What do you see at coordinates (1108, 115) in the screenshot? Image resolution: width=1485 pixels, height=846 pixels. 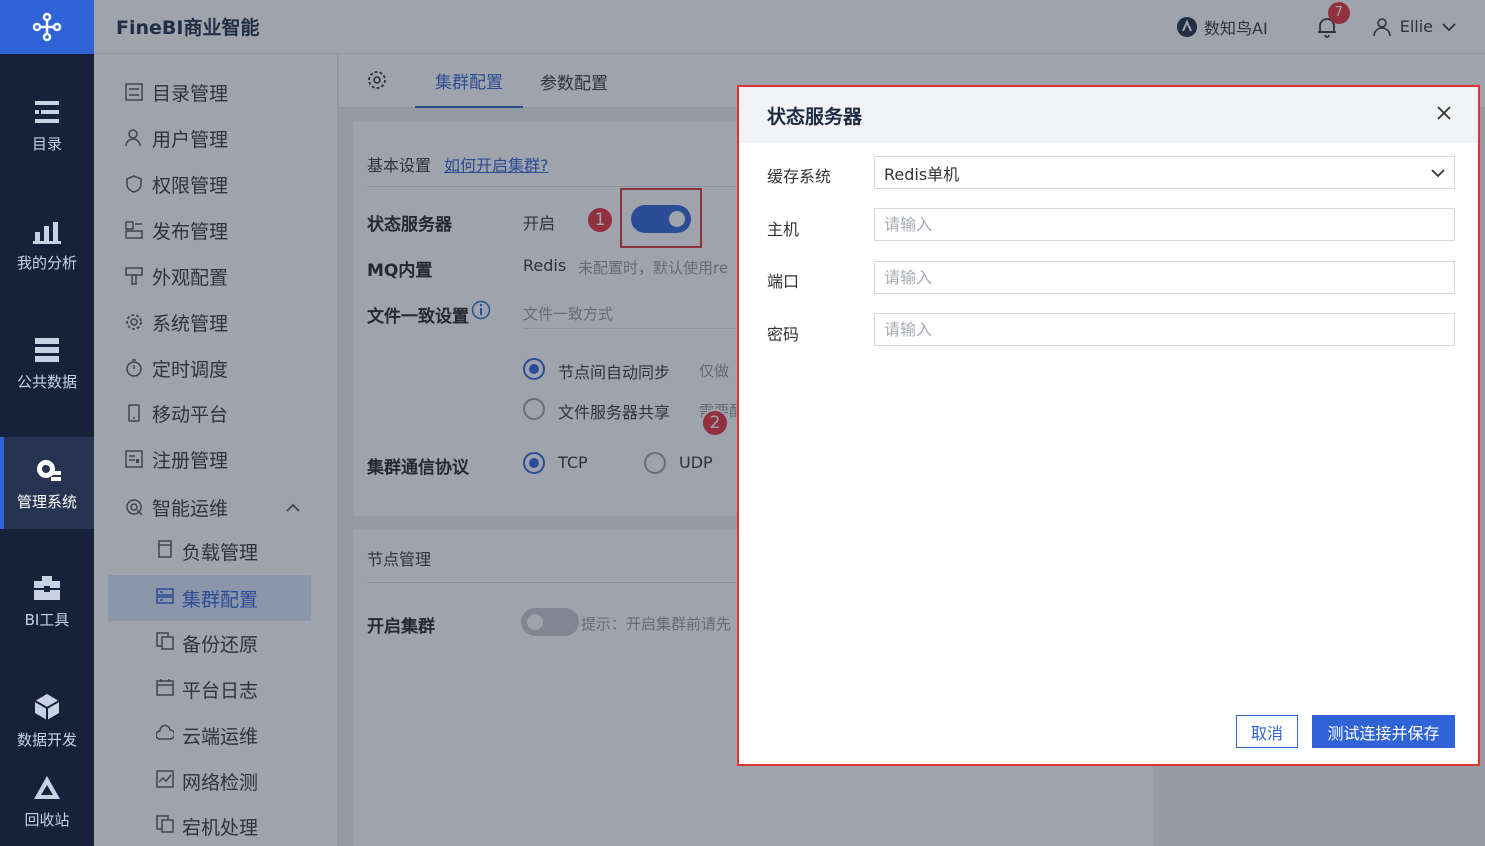 I see `dialog-header: 状态服务器` at bounding box center [1108, 115].